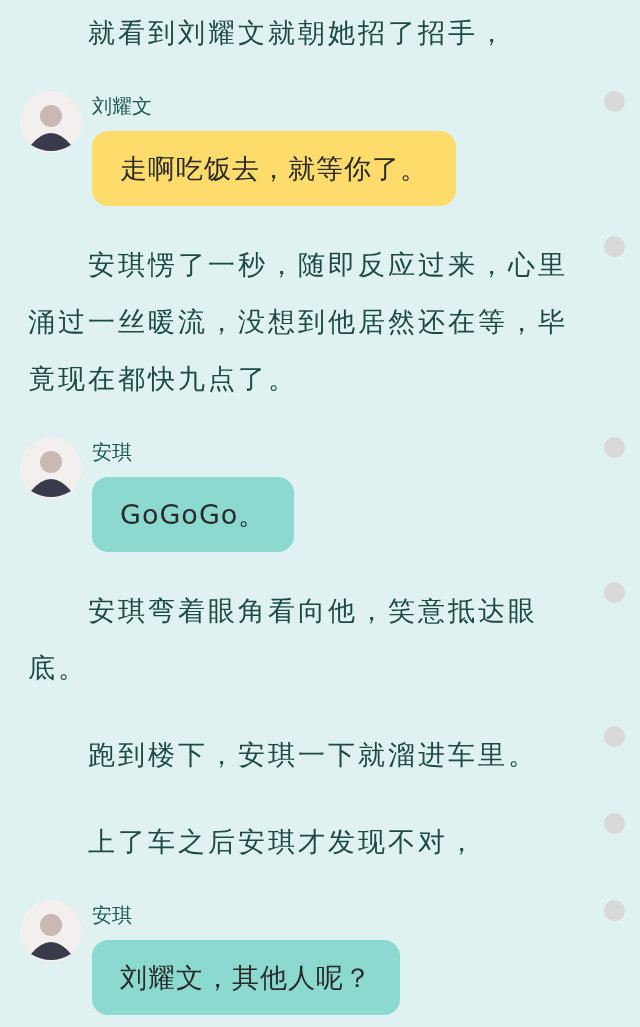 This screenshot has height=1027, width=640. I want to click on speaker-name: 刘耀文, so click(122, 106).